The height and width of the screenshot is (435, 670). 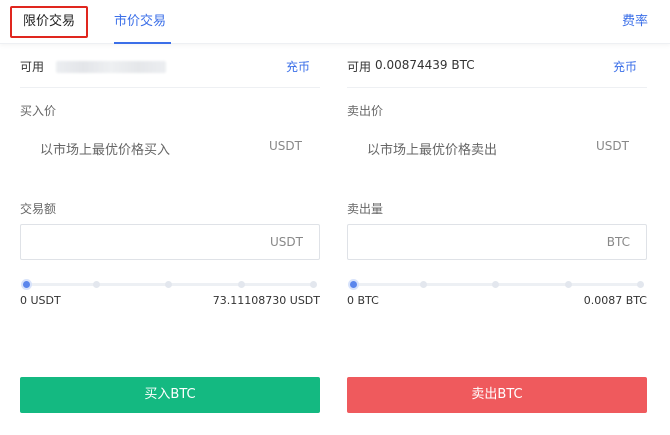 I want to click on buy-price-market-text: 以市场上最优价格买入, so click(x=105, y=150).